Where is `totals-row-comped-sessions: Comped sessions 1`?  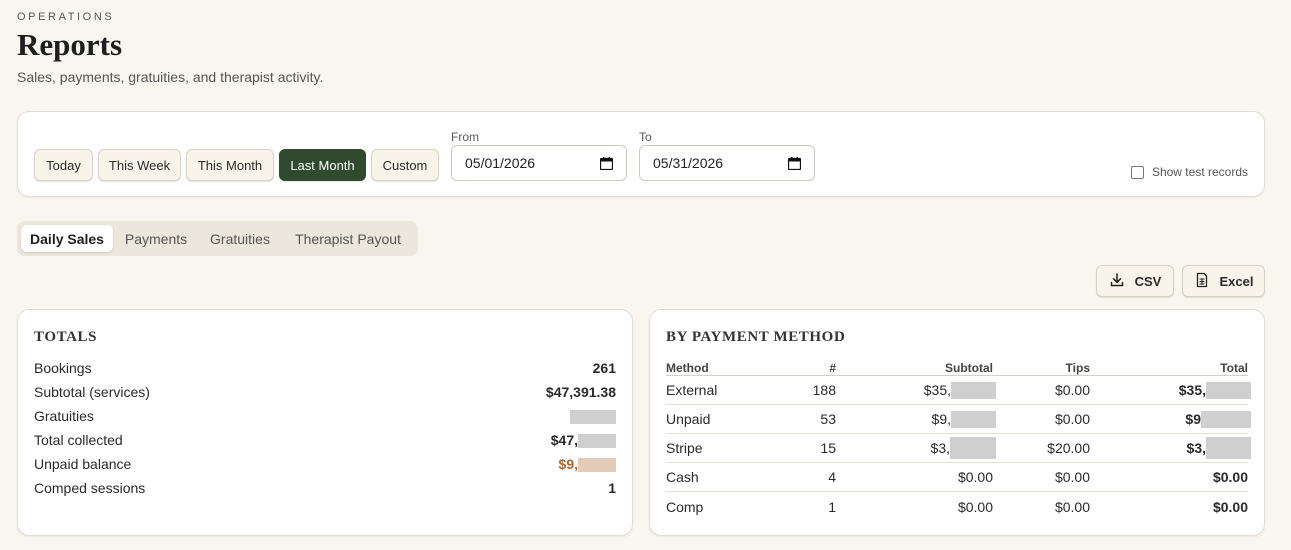 totals-row-comped-sessions: Comped sessions 1 is located at coordinates (325, 488).